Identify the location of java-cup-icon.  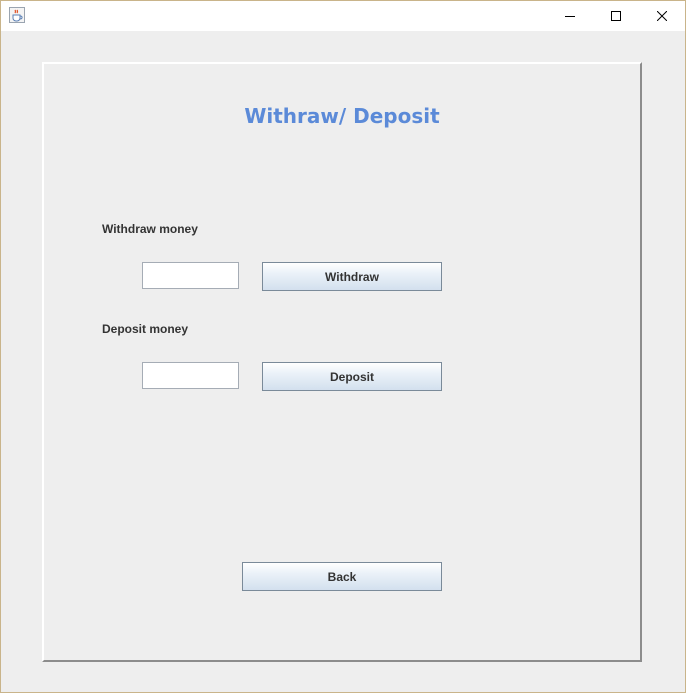
(17, 15).